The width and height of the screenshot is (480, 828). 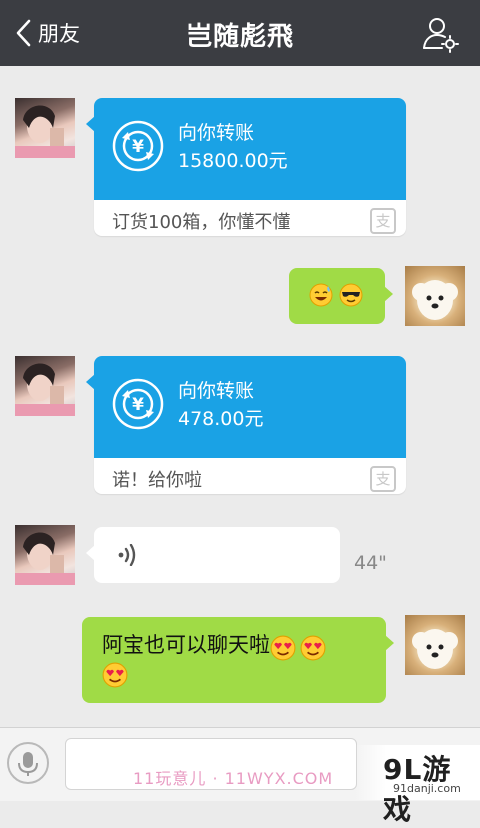 I want to click on logo-url: 91danji.com, so click(x=427, y=788).